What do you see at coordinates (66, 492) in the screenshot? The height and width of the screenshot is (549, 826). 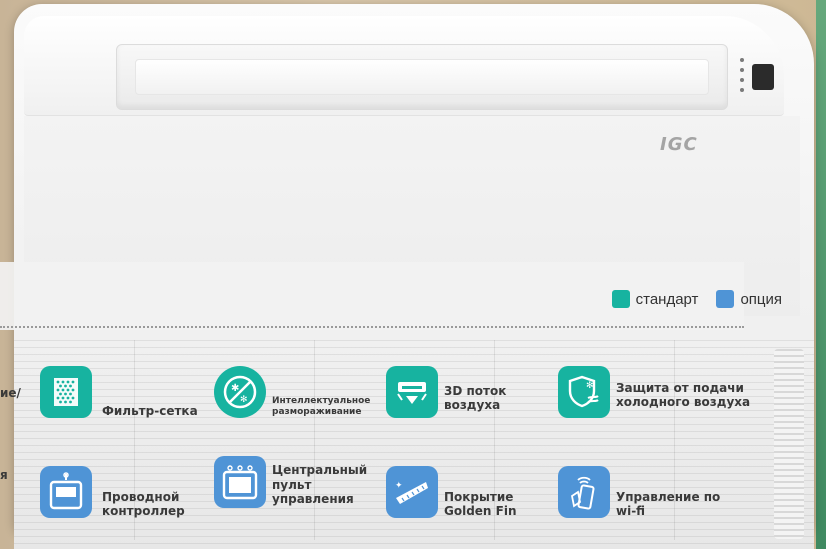 I see `wired-controller-icon` at bounding box center [66, 492].